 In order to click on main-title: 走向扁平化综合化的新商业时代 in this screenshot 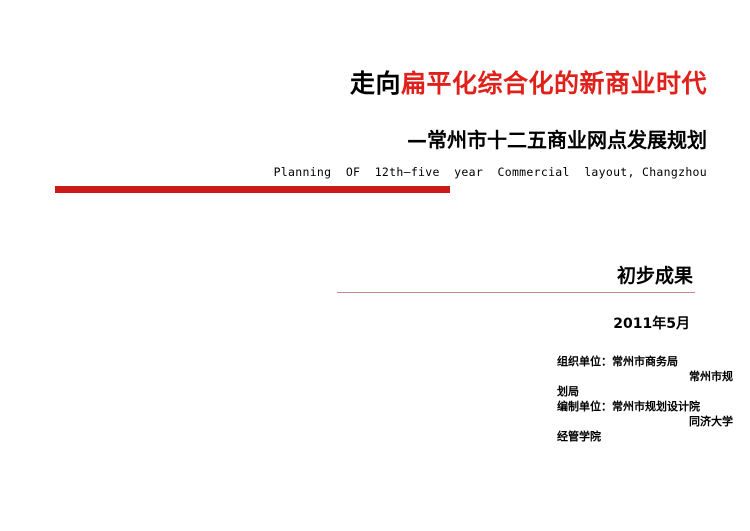, I will do `click(528, 82)`.